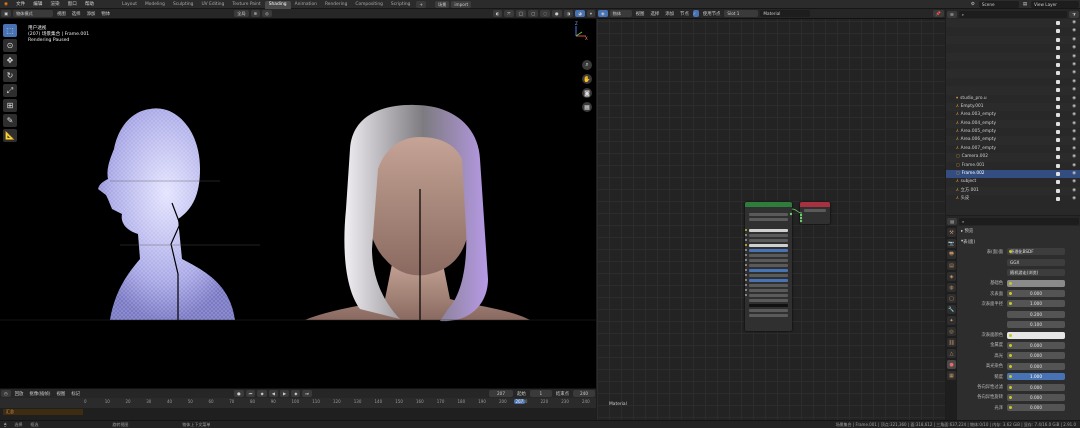 Image resolution: width=1080 pixels, height=428 pixels. Describe the element at coordinates (1036, 325) in the screenshot. I see `property-field: 0.100` at that location.